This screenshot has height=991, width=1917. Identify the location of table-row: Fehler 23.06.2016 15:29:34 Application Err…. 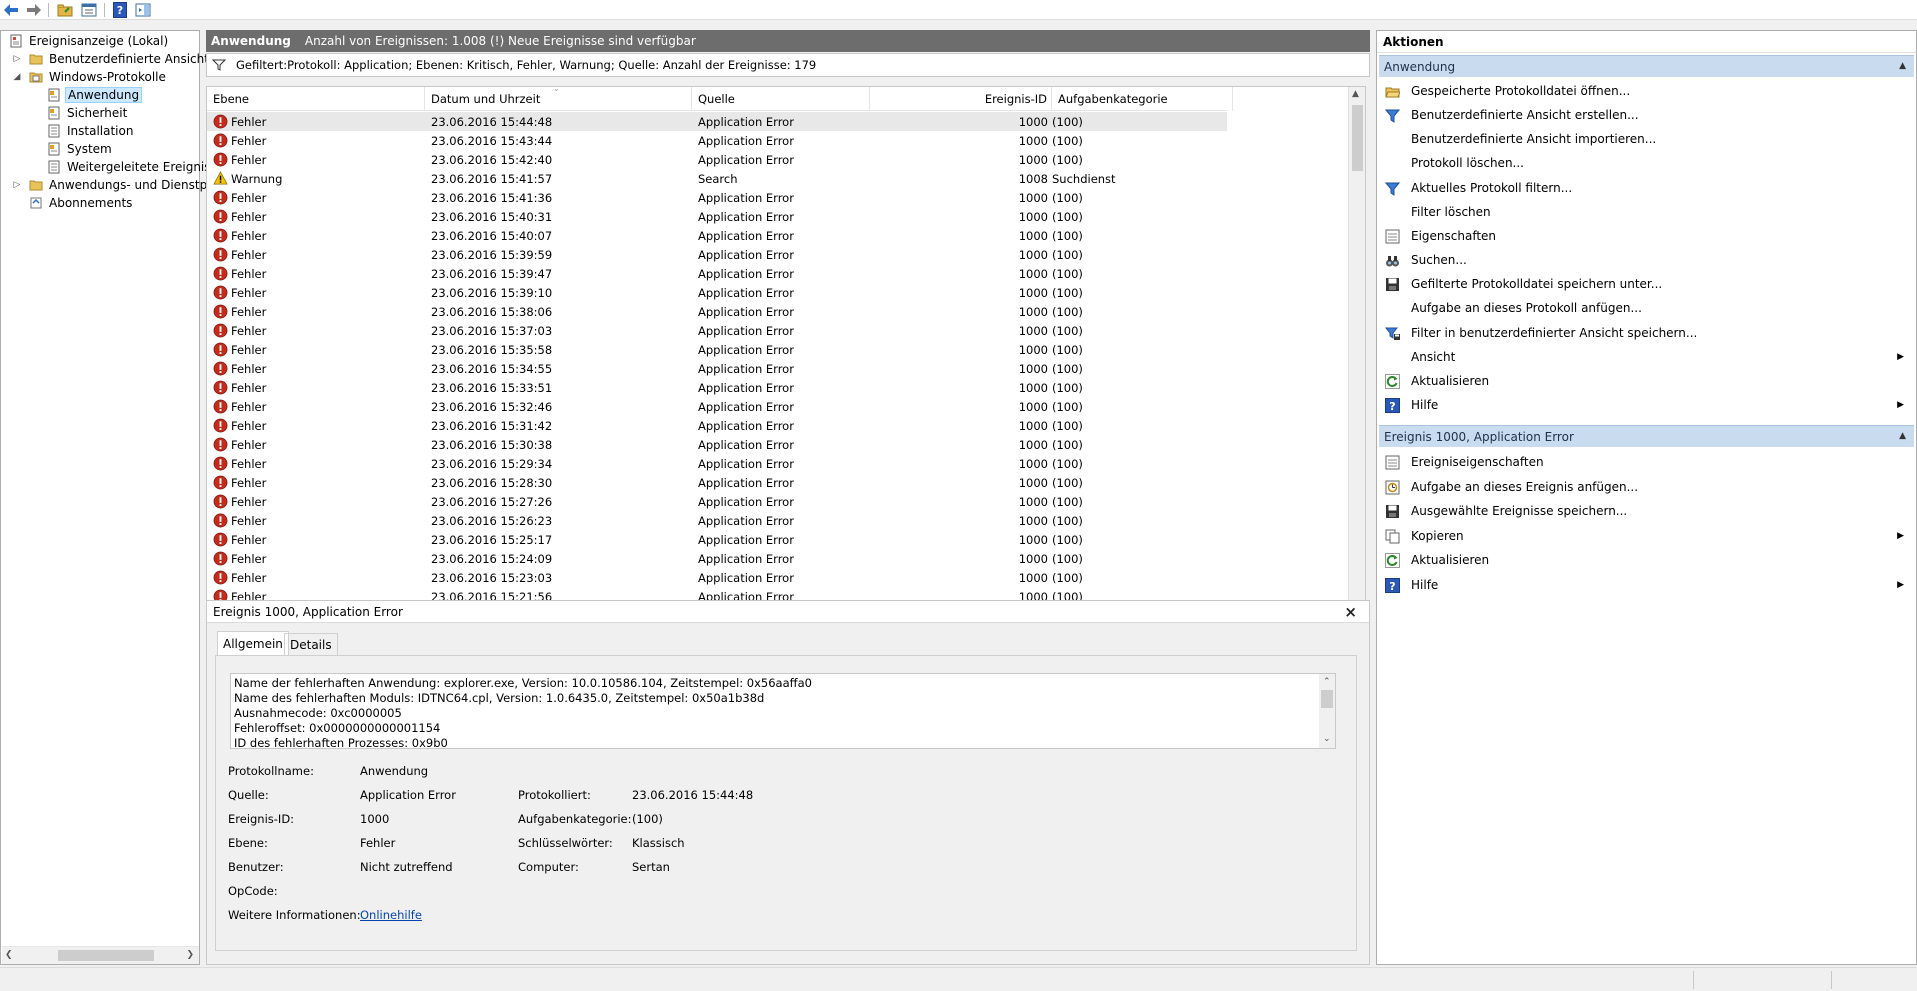
(717, 463).